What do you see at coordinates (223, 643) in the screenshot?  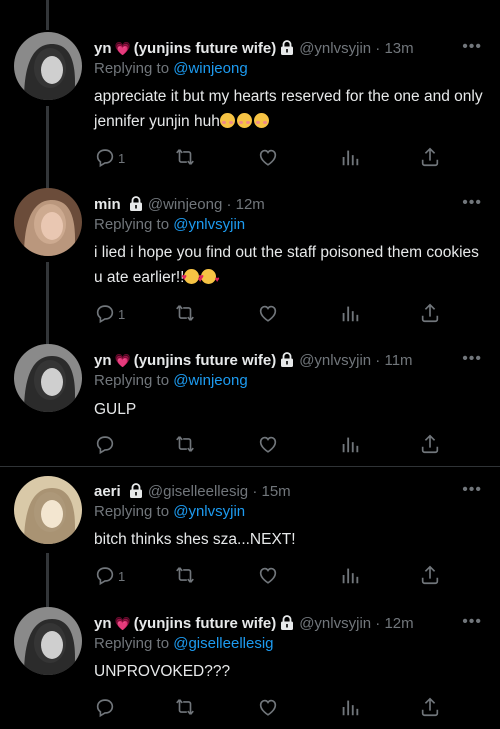 I see `replying-to-handle: @giselleellesig` at bounding box center [223, 643].